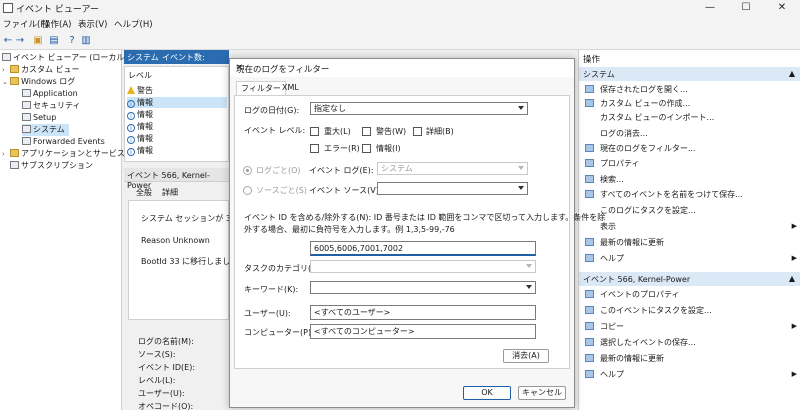 The image size is (800, 410). Describe the element at coordinates (526, 356) in the screenshot. I see `clear-button: 消去(A)` at that location.